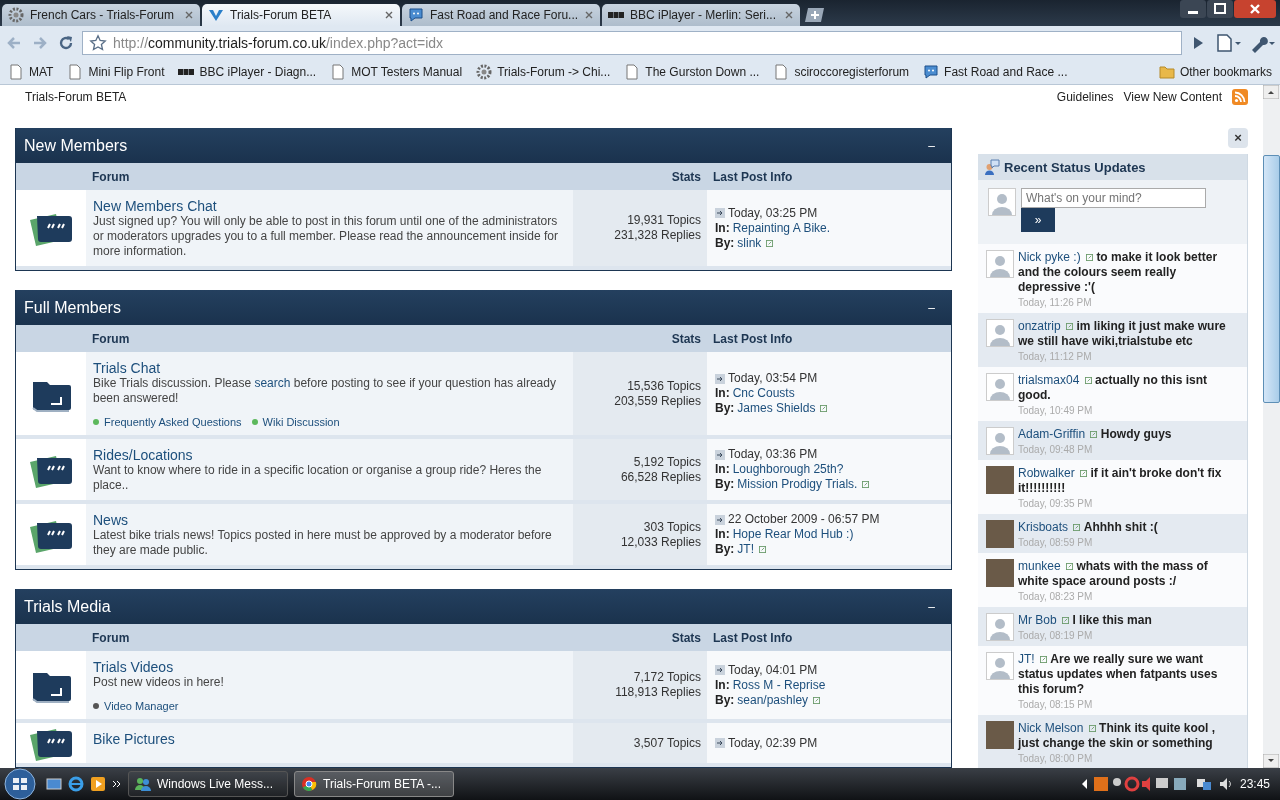 The width and height of the screenshot is (1280, 800). Describe the element at coordinates (1118, 272) in the screenshot. I see `status-update-text: Nick pyke :) to make it look better and the colours seem really depressive :'(` at that location.